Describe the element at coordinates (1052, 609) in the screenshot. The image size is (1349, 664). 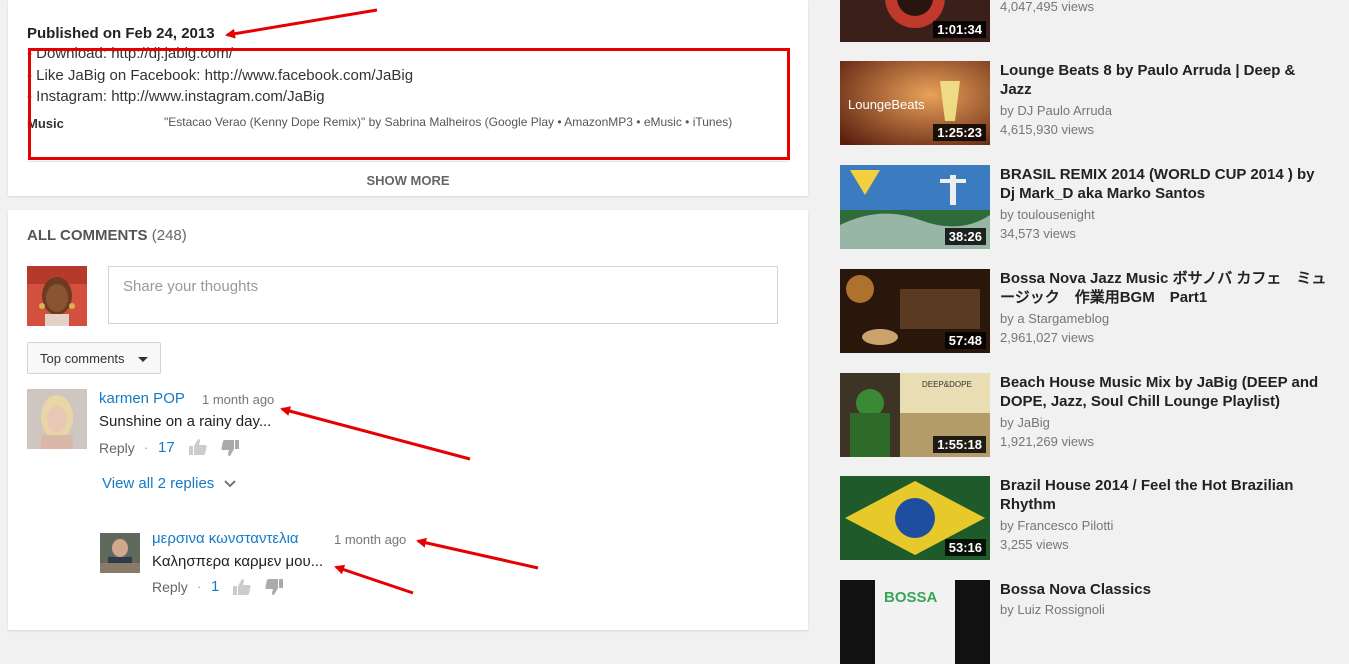
I see `video-channel: by Luiz Rossignoli` at that location.